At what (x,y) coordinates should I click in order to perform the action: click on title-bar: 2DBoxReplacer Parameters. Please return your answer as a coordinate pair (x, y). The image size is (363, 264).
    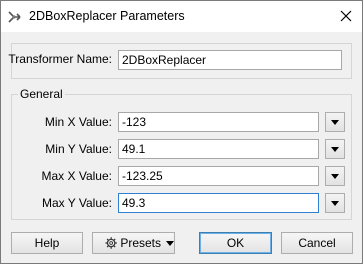
    Looking at the image, I should click on (181, 16).